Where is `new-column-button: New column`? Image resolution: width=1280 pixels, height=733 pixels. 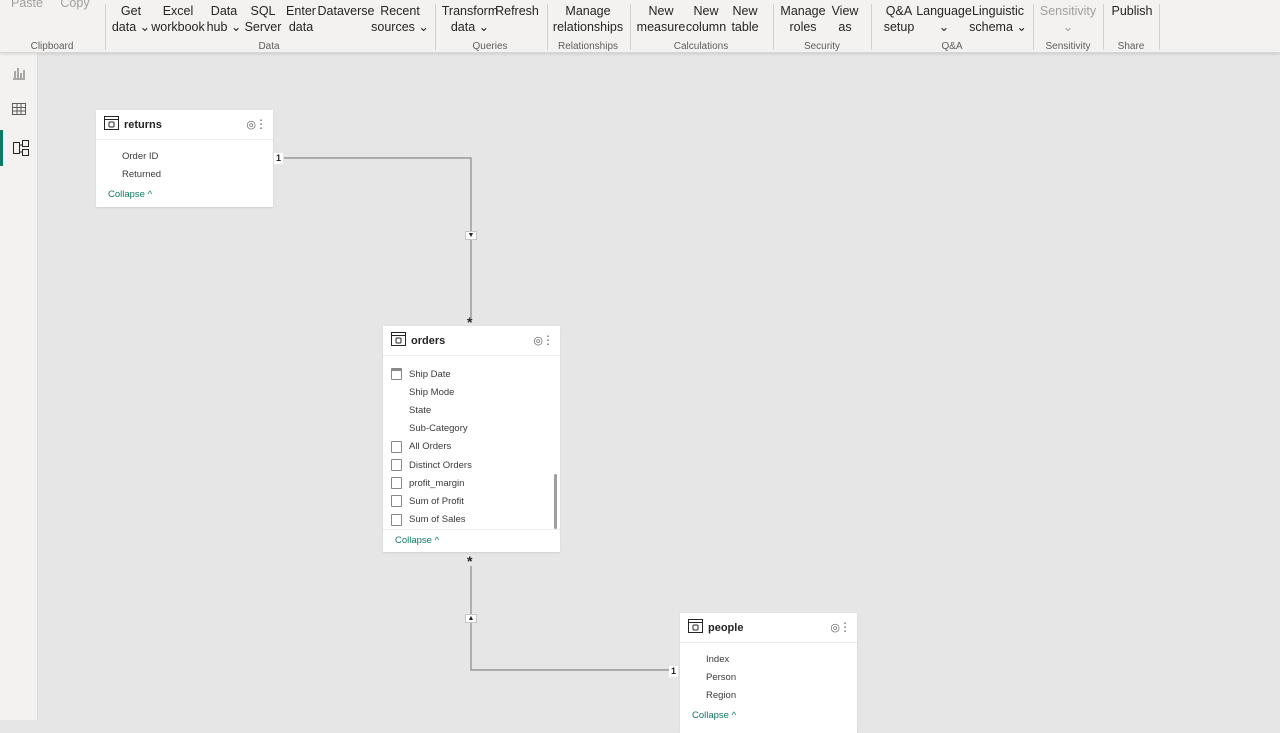 new-column-button: New column is located at coordinates (706, 19).